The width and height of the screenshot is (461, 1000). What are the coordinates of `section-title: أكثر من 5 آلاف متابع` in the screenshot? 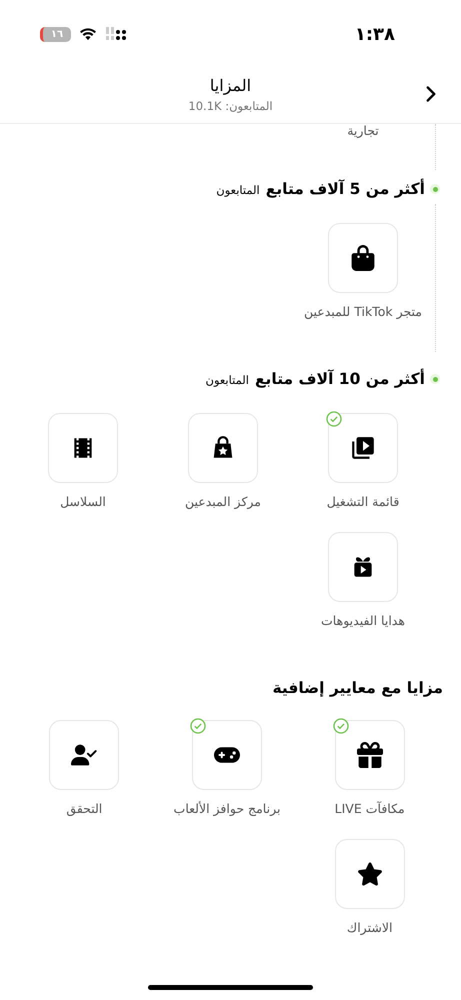 It's located at (345, 189).